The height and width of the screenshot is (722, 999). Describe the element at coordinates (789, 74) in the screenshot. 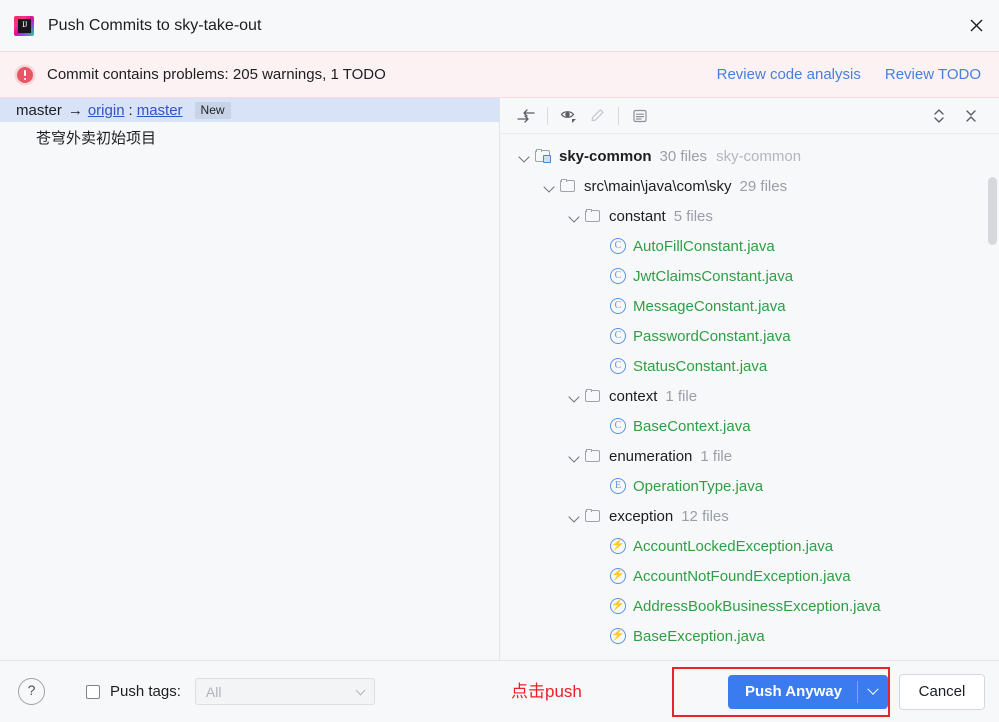

I see `review-code-analysis-link: Review code analysis` at that location.